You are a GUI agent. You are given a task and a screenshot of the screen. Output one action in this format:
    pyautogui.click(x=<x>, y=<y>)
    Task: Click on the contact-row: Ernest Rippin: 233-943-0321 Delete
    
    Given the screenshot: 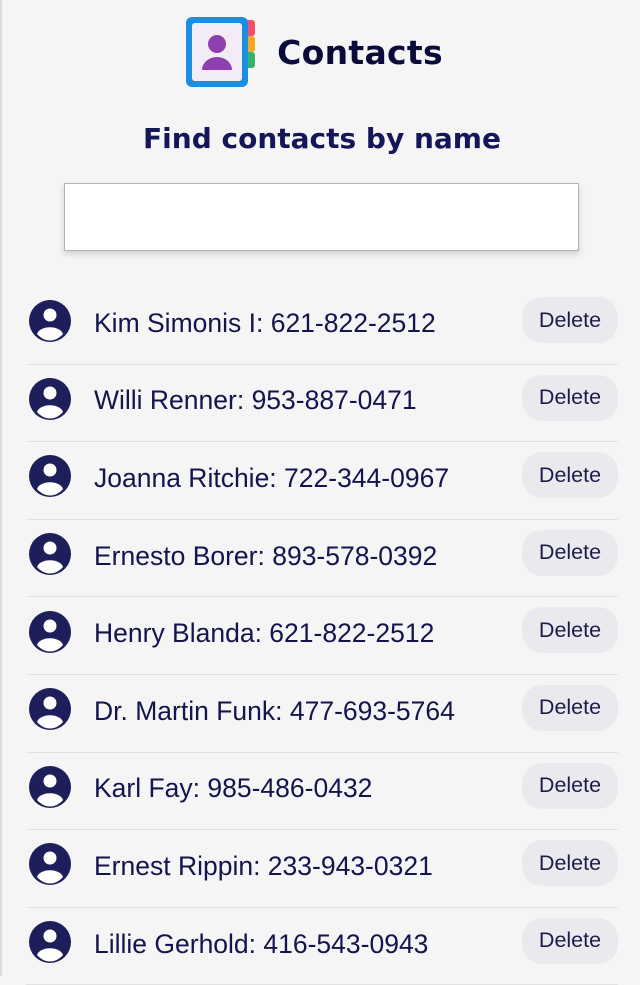 What is the action you would take?
    pyautogui.click(x=322, y=869)
    